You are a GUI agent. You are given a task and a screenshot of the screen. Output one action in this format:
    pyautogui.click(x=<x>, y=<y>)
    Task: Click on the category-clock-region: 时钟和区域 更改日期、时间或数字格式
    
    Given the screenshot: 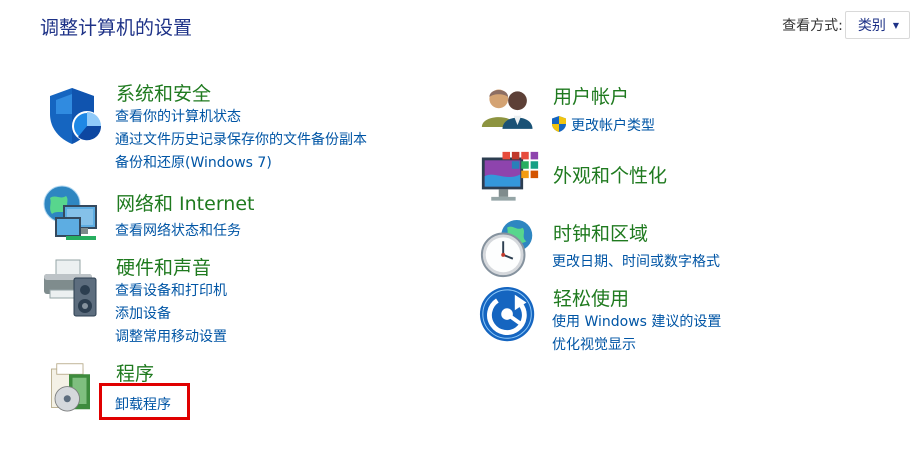 What is the action you would take?
    pyautogui.click(x=688, y=248)
    